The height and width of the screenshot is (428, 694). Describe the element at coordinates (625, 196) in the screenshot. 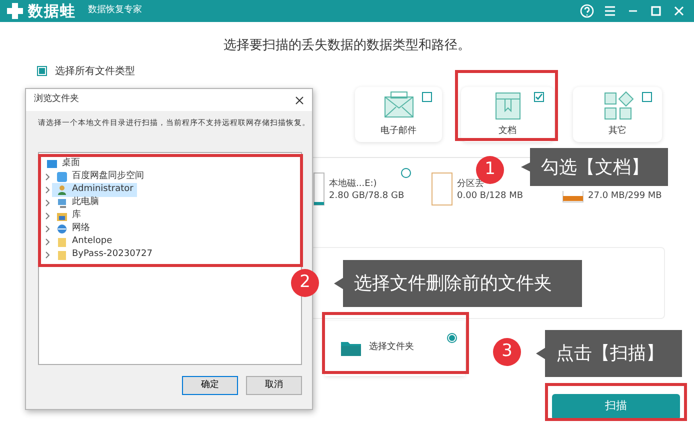

I see `drive-size: 27.0 MB/299 MB` at that location.